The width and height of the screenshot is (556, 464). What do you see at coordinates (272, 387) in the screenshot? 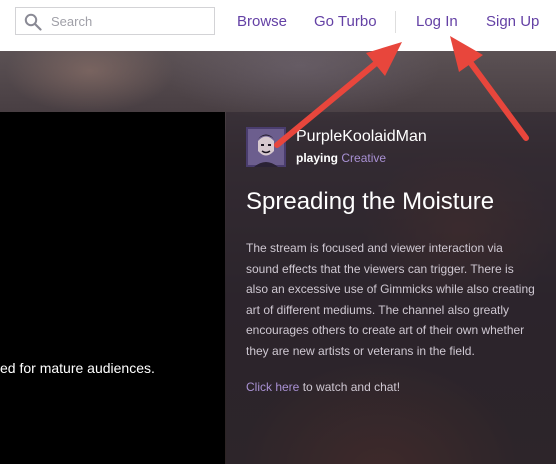
I see `click-here-link: Click here` at bounding box center [272, 387].